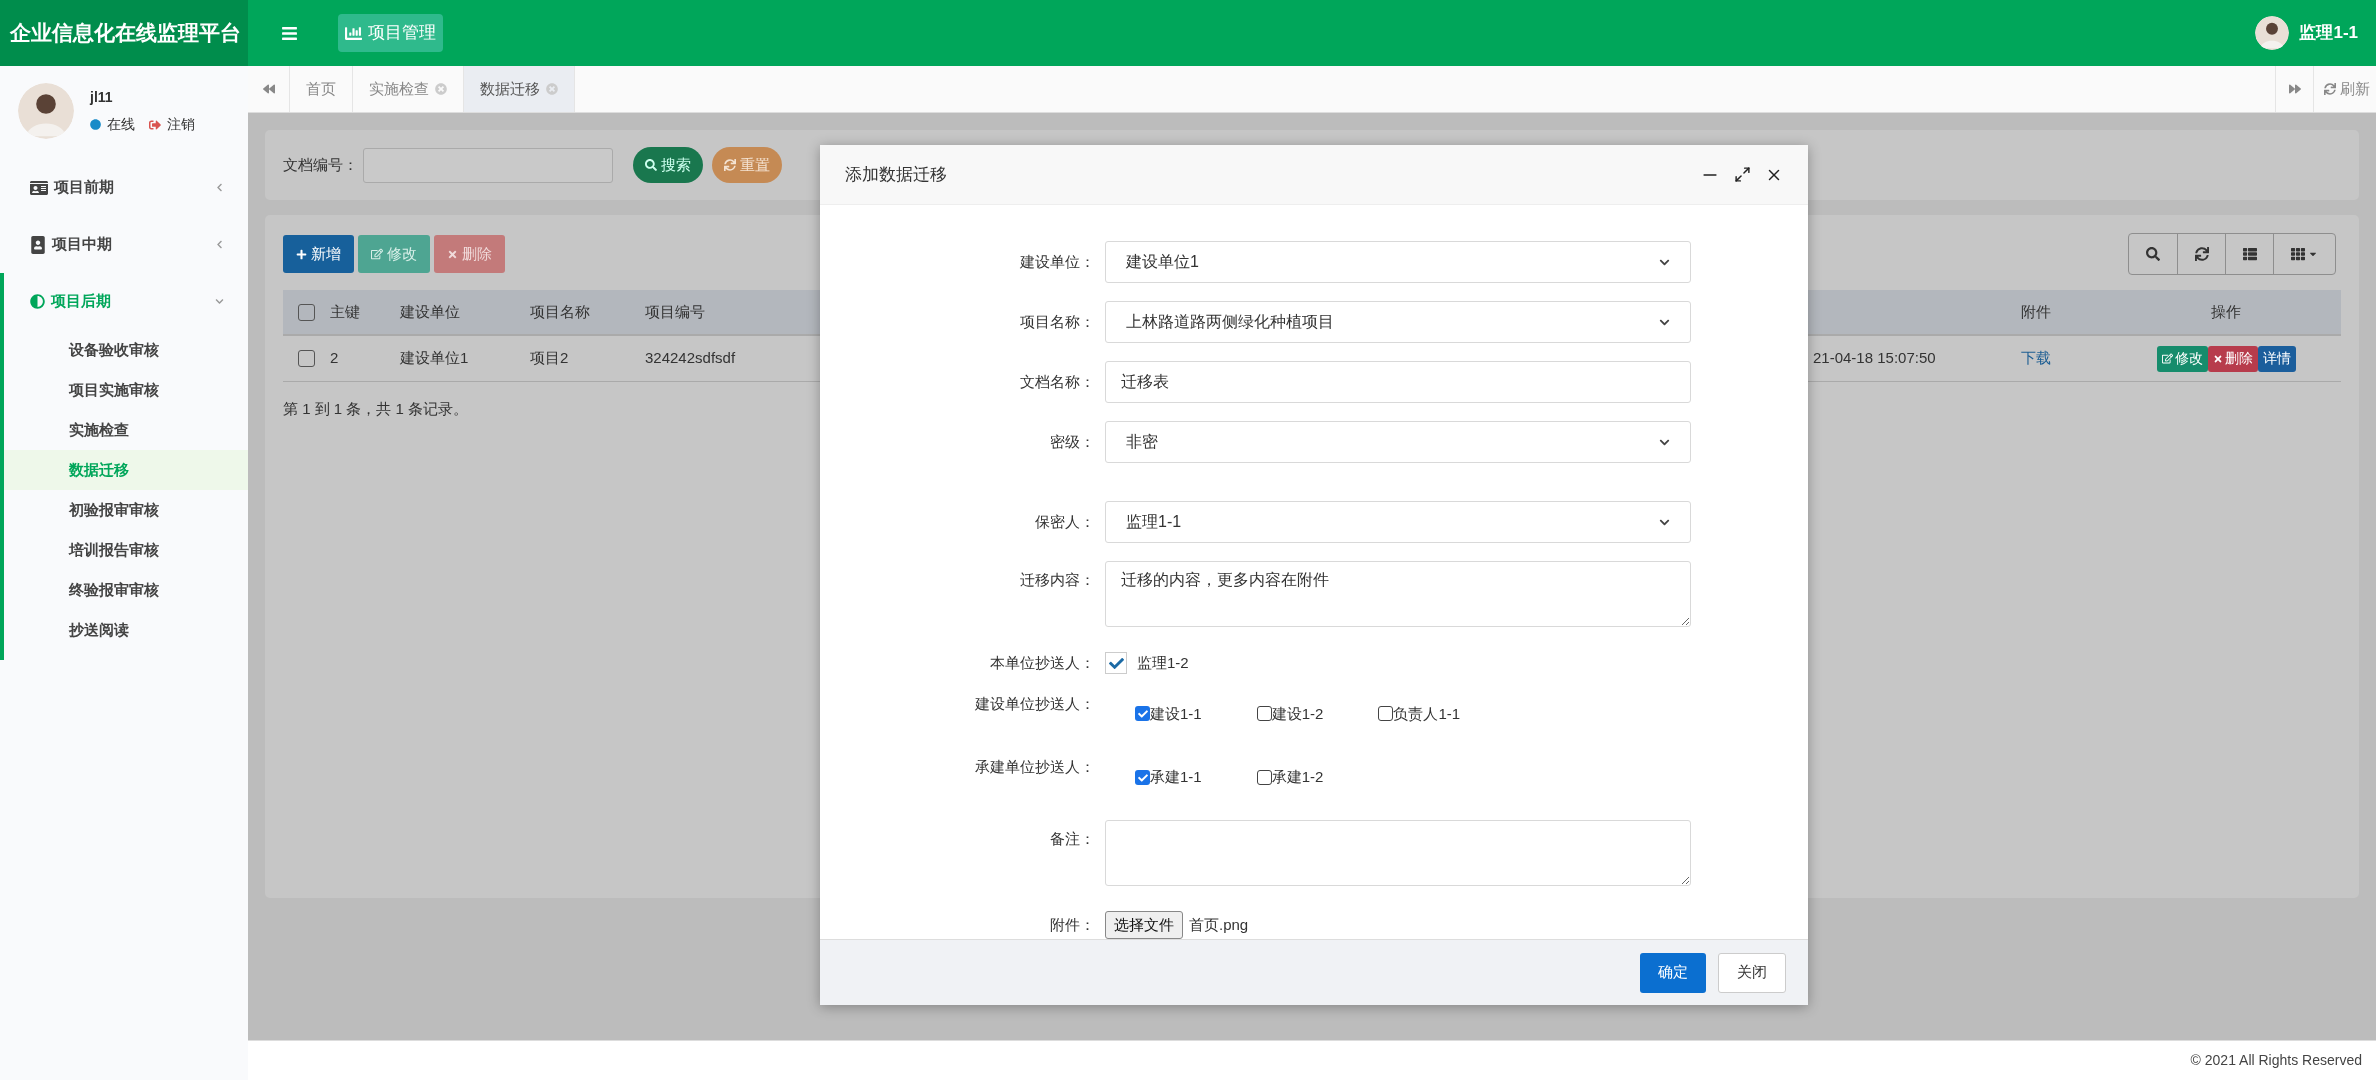 Image resolution: width=2376 pixels, height=1080 pixels. What do you see at coordinates (2276, 358) in the screenshot?
I see `row-action-button: 详情` at bounding box center [2276, 358].